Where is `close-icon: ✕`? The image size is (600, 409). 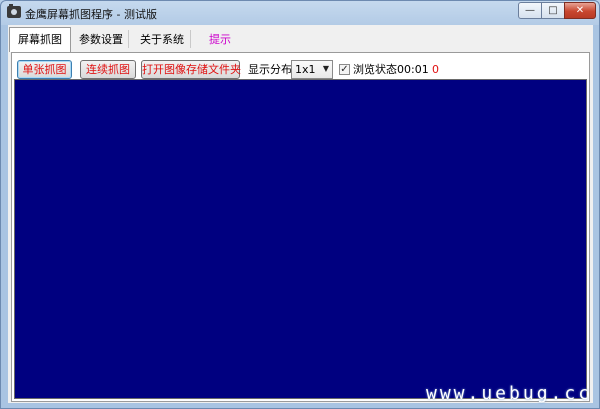 close-icon: ✕ is located at coordinates (580, 10).